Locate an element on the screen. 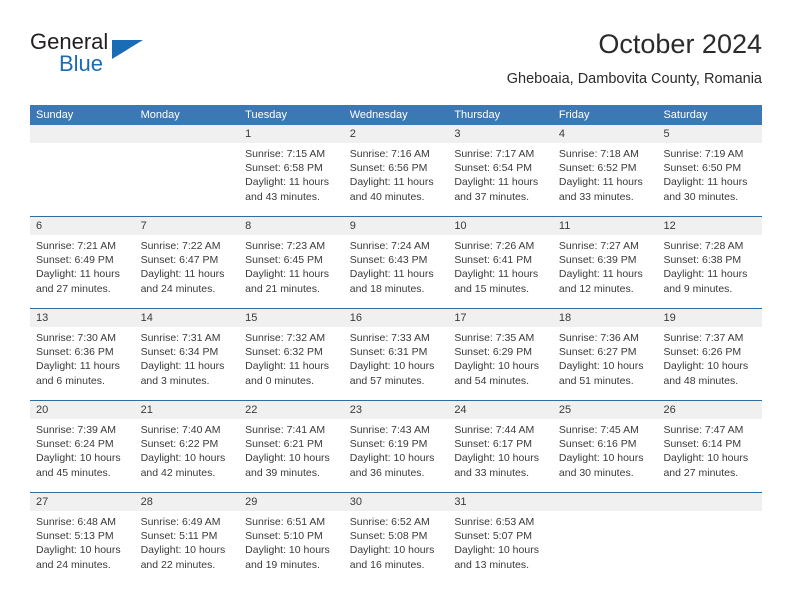  day-number-empty is located at coordinates (709, 502).